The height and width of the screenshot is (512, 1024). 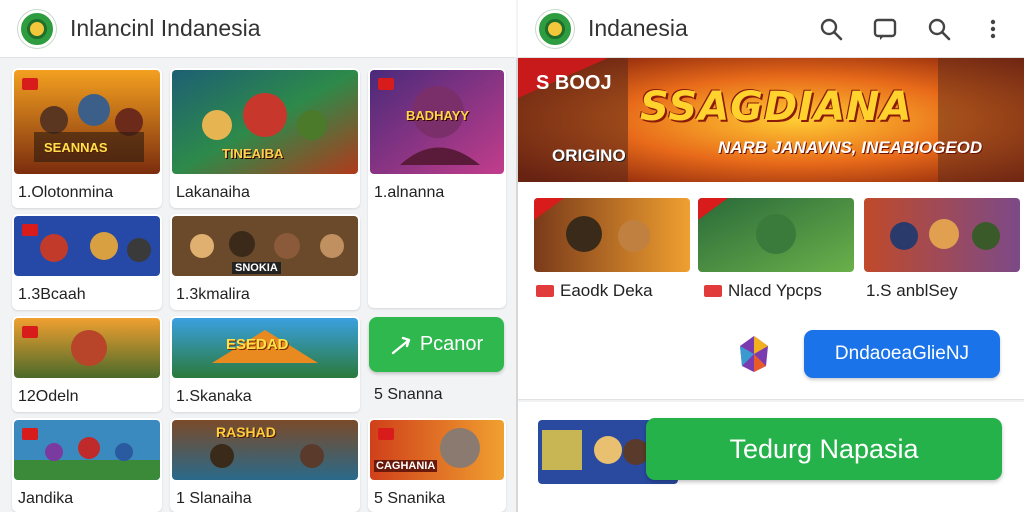 I want to click on featured-label: Nlacd Ypcps, so click(x=763, y=291).